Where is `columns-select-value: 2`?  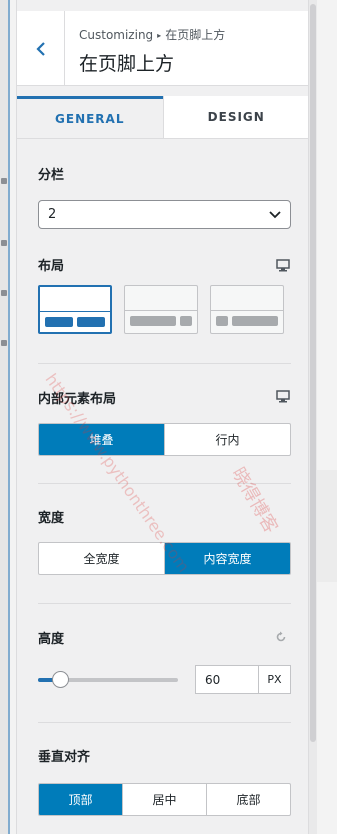
columns-select-value: 2 is located at coordinates (52, 214).